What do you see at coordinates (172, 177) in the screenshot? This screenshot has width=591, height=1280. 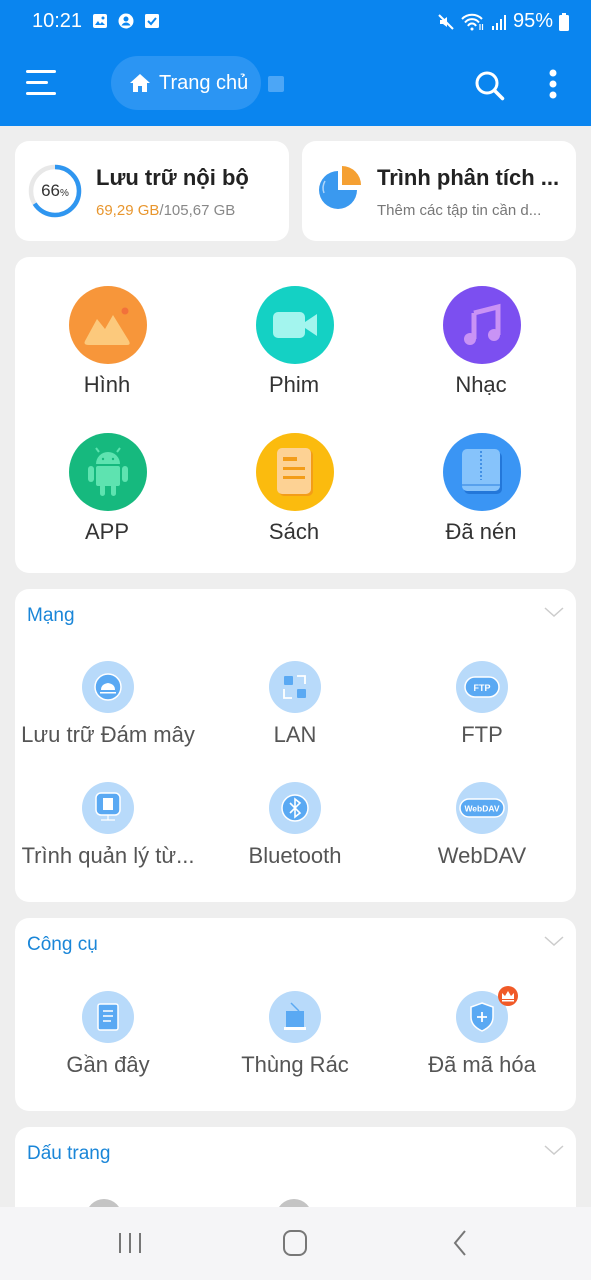 I see `storage-title: Lưu trữ nội bộ` at bounding box center [172, 177].